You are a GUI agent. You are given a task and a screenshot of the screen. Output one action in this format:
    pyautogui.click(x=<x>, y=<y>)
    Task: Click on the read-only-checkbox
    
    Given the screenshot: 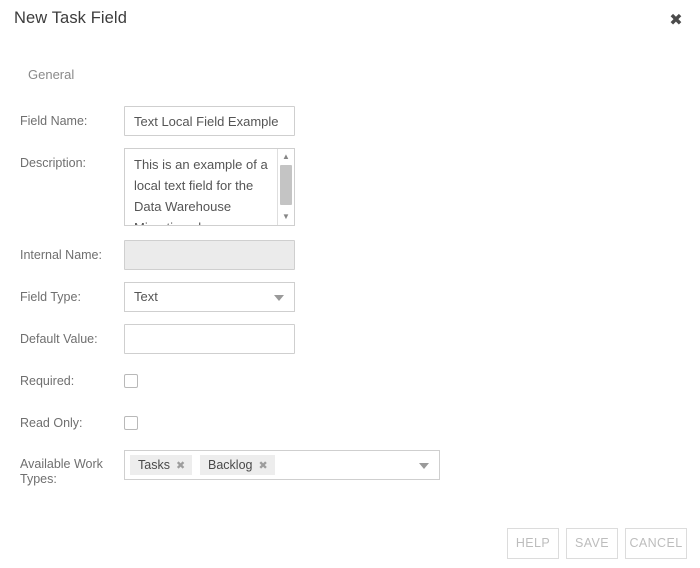 What is the action you would take?
    pyautogui.click(x=131, y=423)
    